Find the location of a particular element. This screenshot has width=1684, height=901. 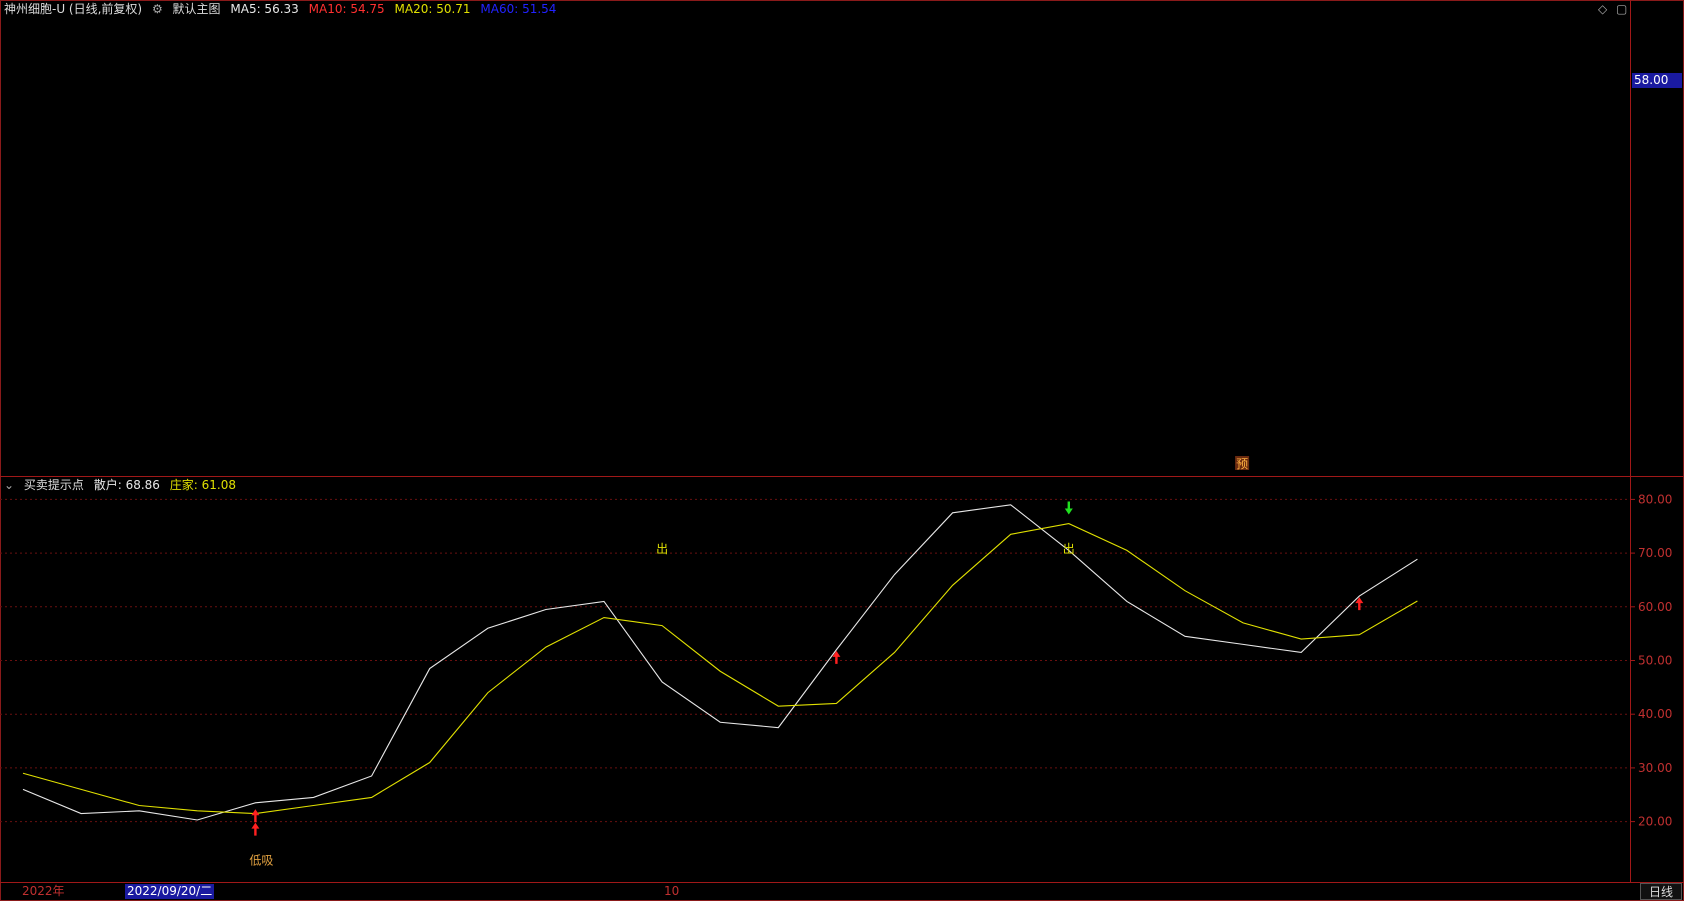

indicator-tick-label: 30.00 is located at coordinates (1655, 768).